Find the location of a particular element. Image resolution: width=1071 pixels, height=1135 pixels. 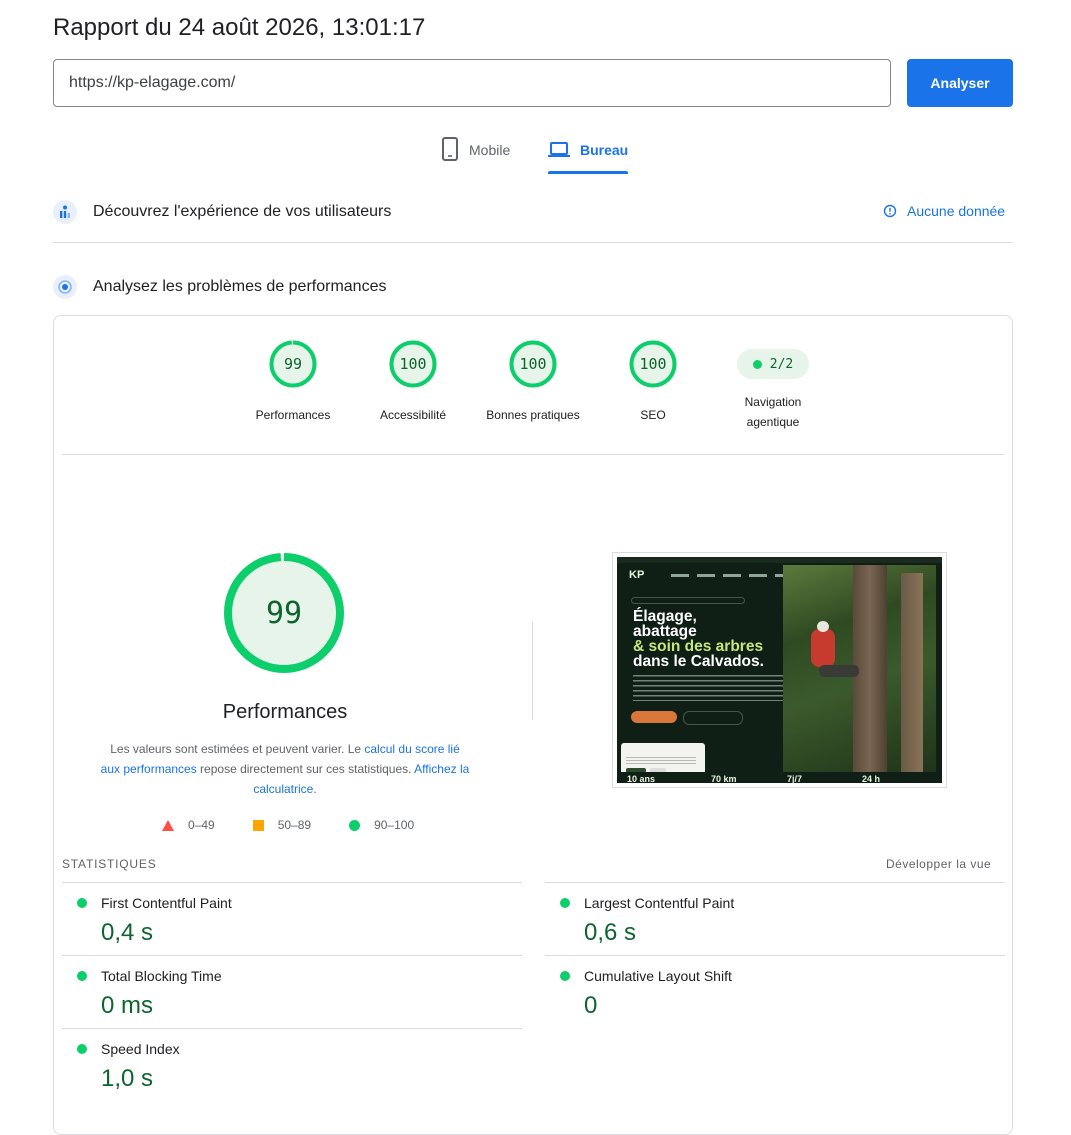

legend-pass: 90–100 is located at coordinates (381, 825).